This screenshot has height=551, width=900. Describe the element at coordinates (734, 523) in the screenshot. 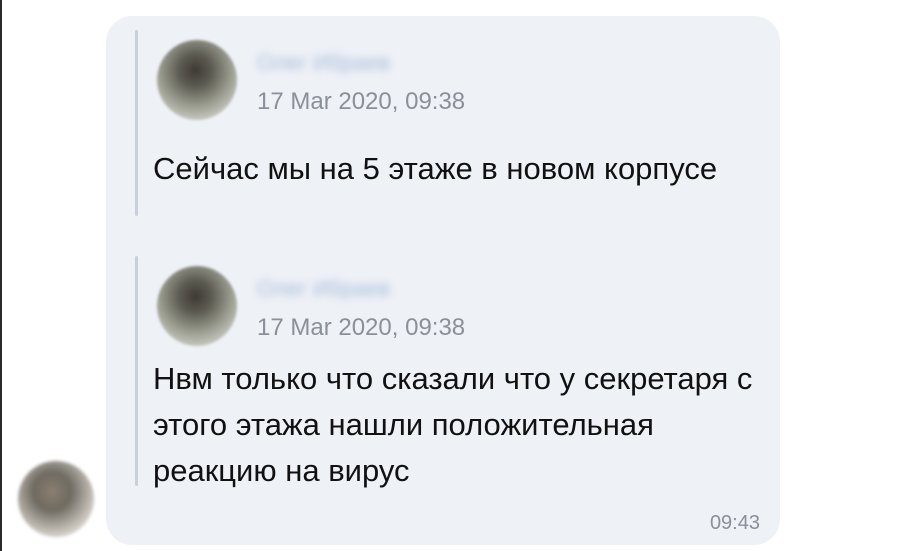

I see `message-time: 09:43` at that location.